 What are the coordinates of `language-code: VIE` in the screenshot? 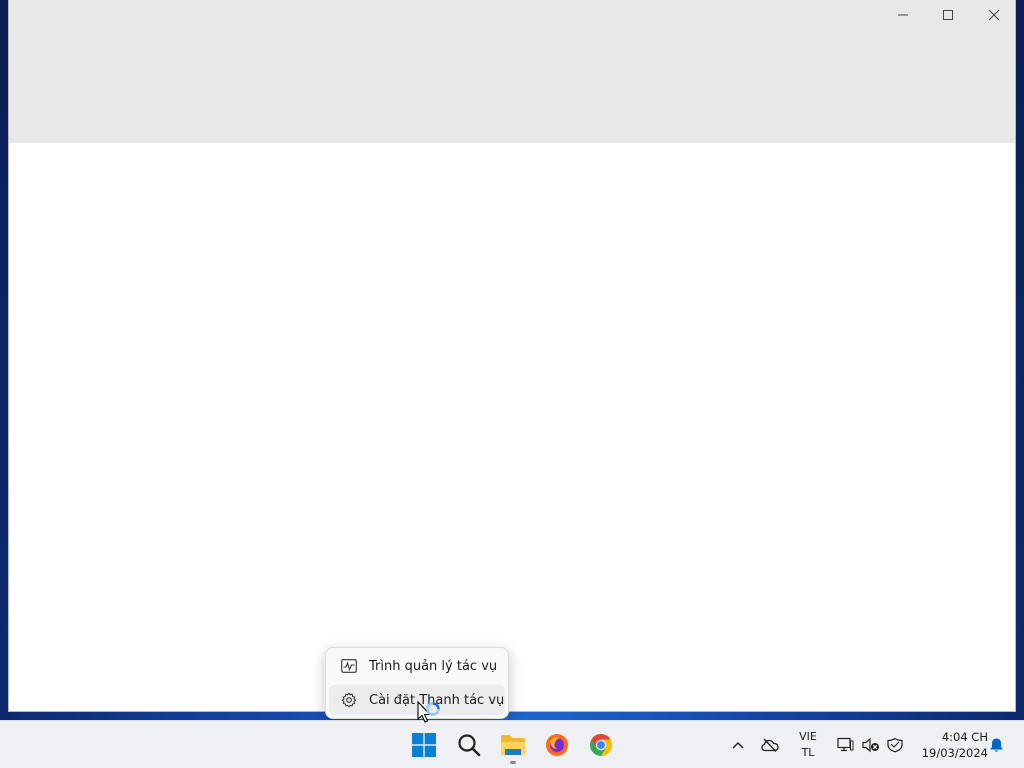 It's located at (808, 736).